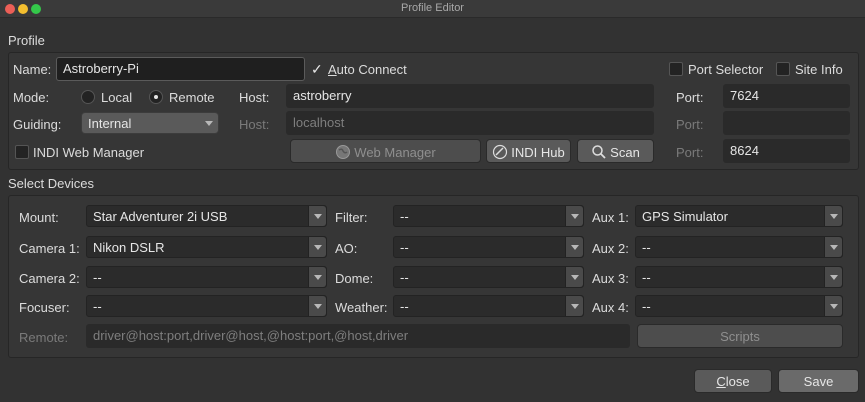 The height and width of the screenshot is (402, 865). What do you see at coordinates (354, 278) in the screenshot?
I see `dome-label: Dome:` at bounding box center [354, 278].